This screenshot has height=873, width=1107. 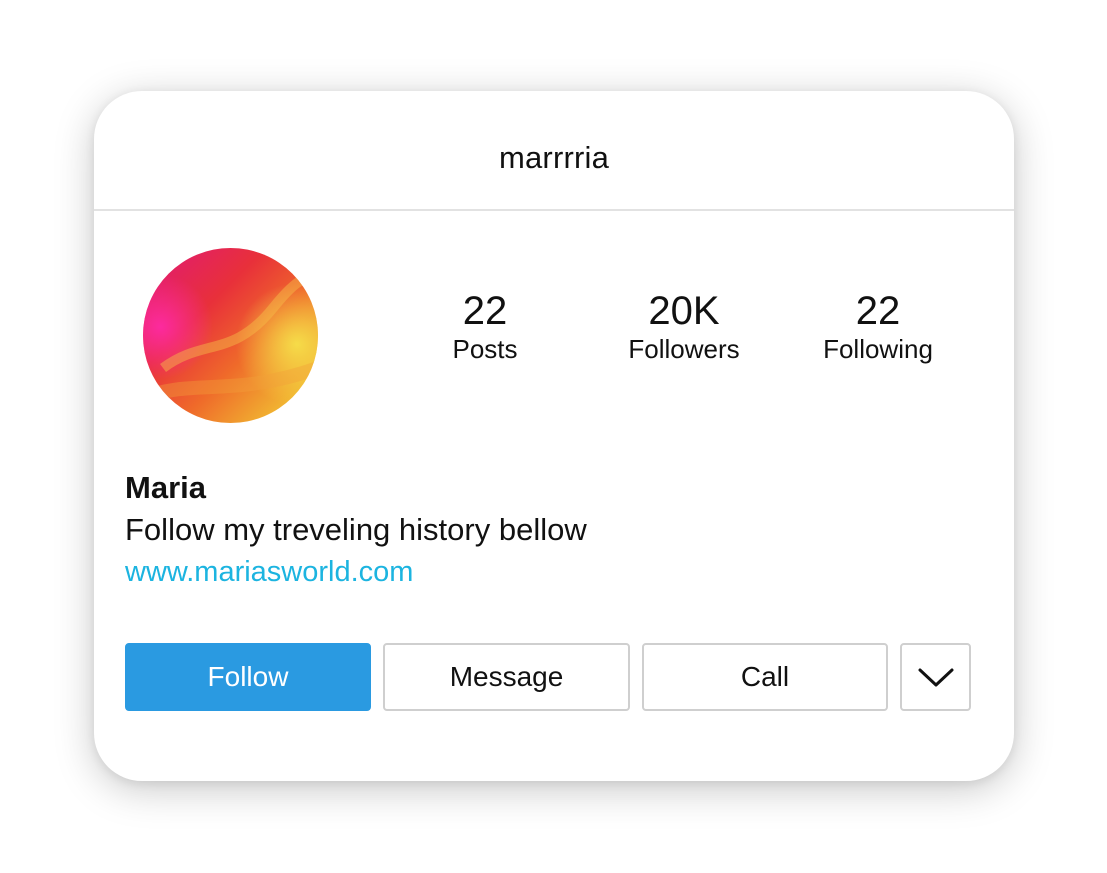 What do you see at coordinates (878, 349) in the screenshot?
I see `following-label: Following` at bounding box center [878, 349].